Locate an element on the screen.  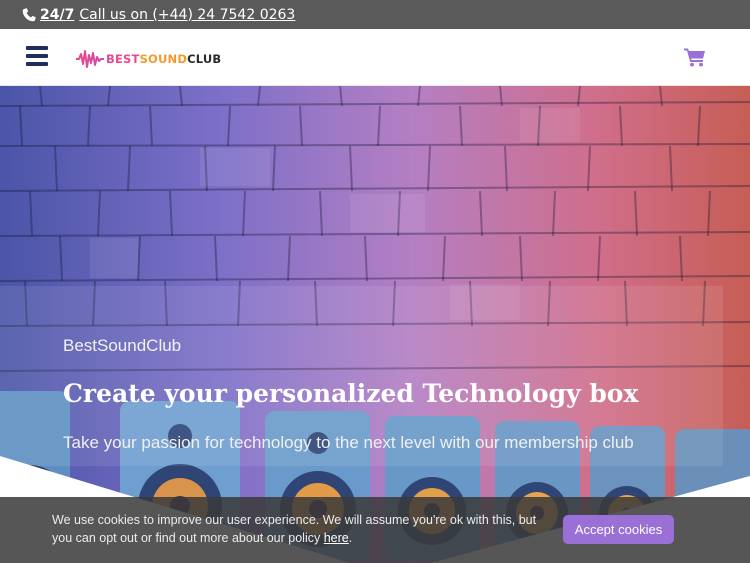
support-hours-link: 24/7 is located at coordinates (57, 15).